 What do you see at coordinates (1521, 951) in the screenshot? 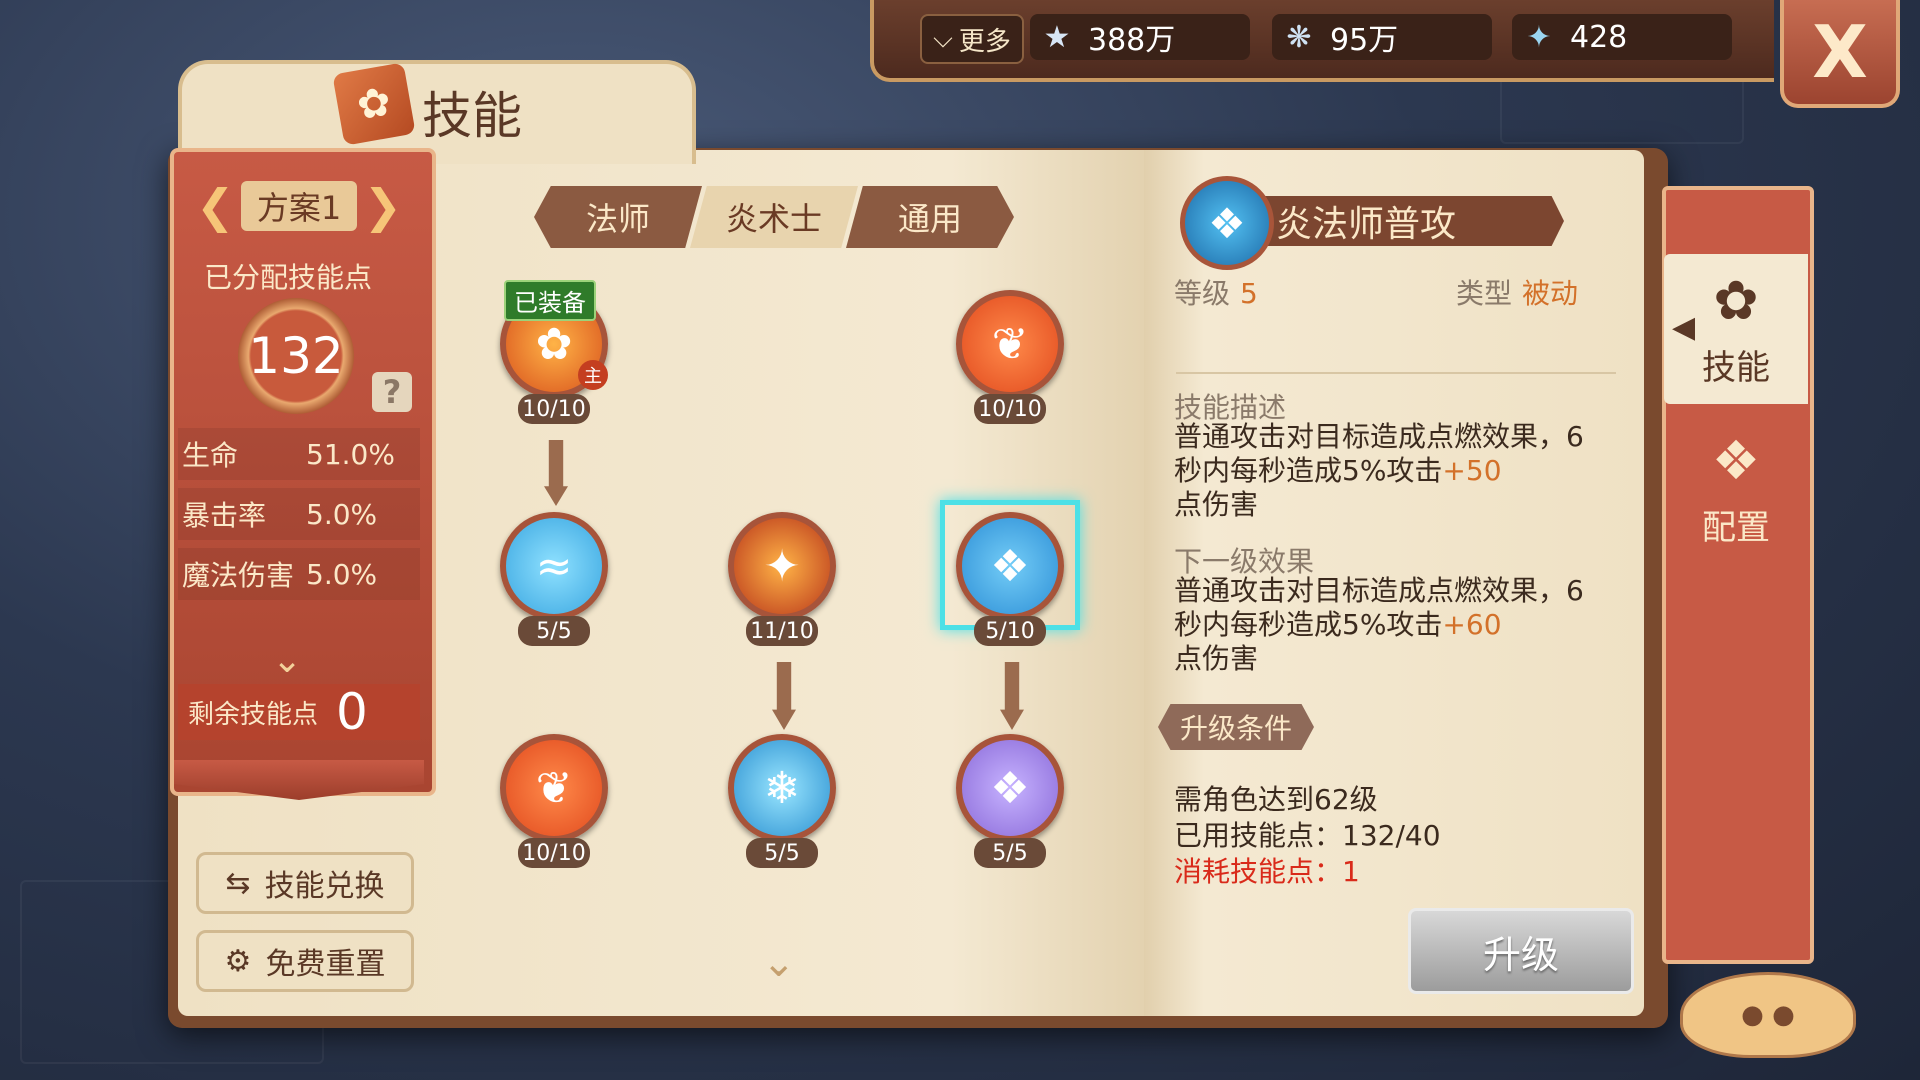
I see `upgrade-button: 升级` at bounding box center [1521, 951].